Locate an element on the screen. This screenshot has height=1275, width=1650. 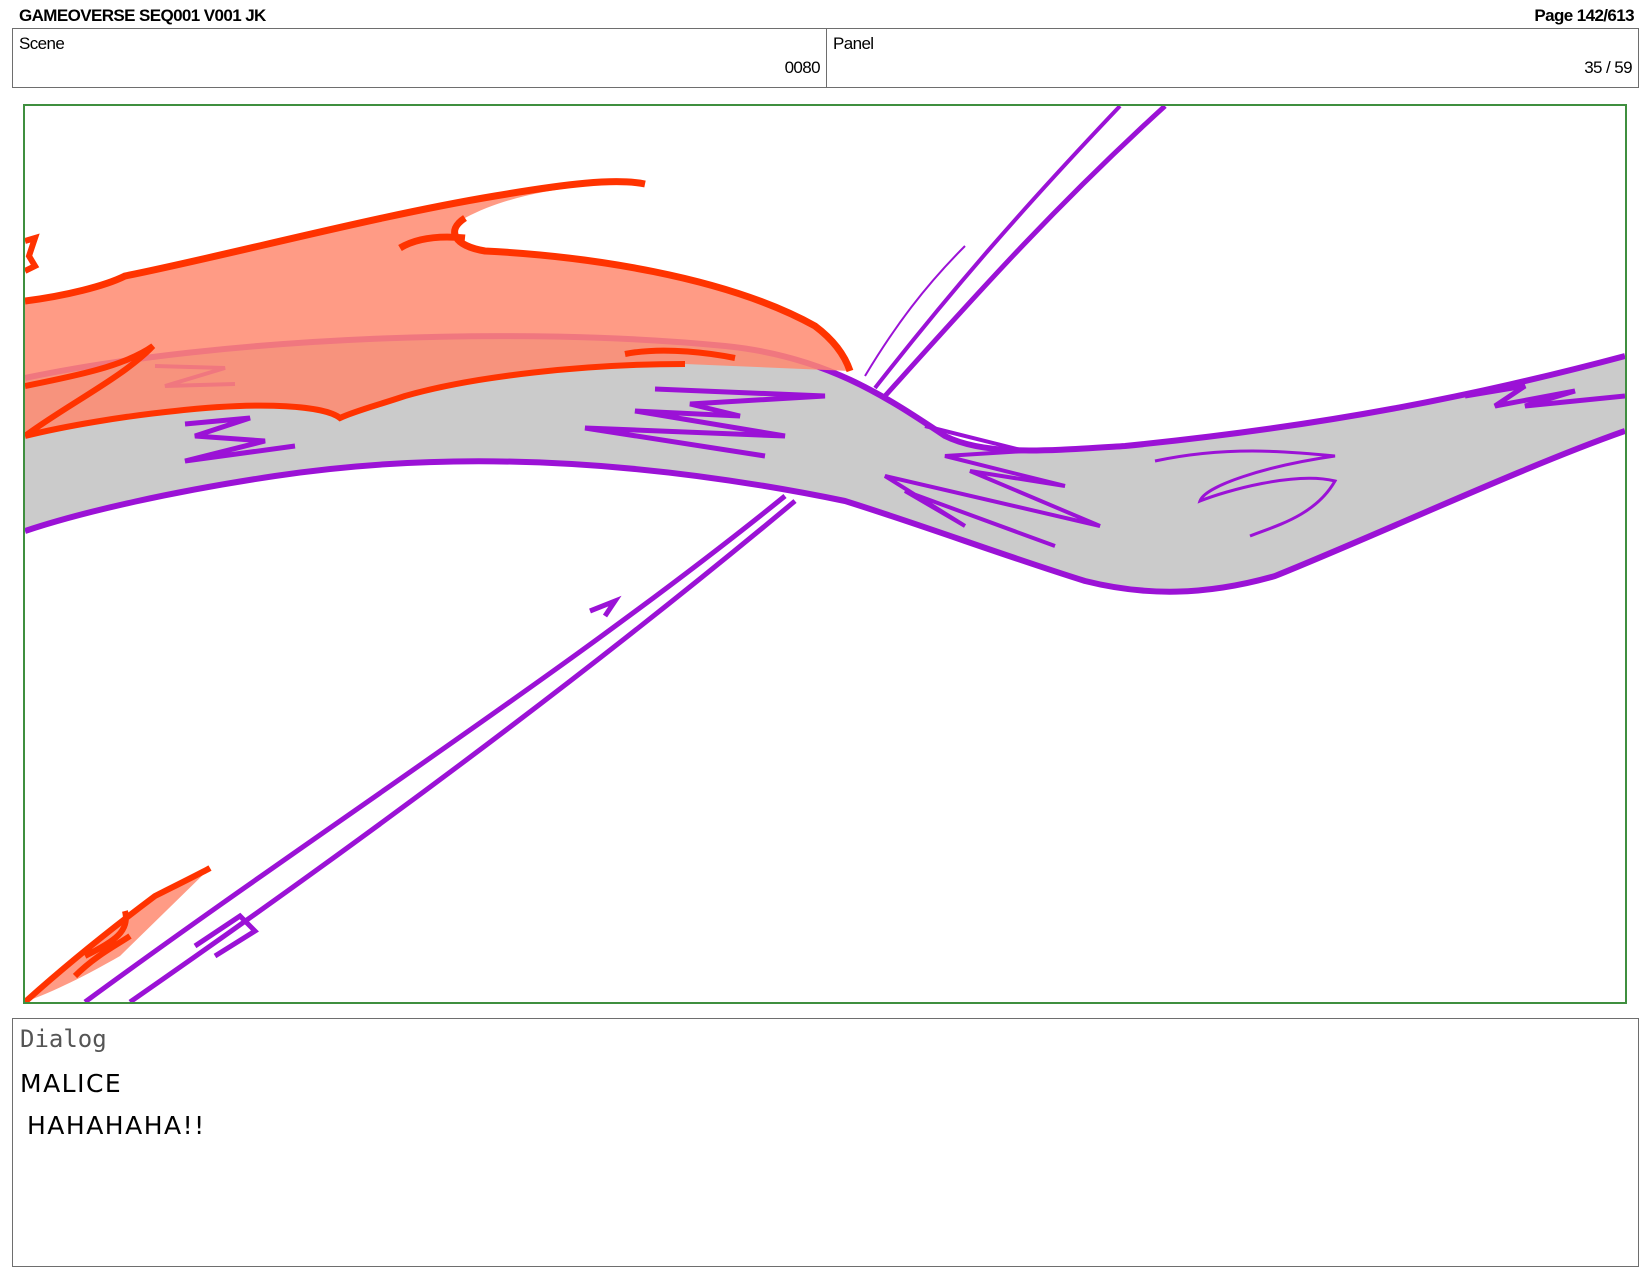
scene-panel-info: Scene 0080 Panel 35 / 59 is located at coordinates (825, 58).